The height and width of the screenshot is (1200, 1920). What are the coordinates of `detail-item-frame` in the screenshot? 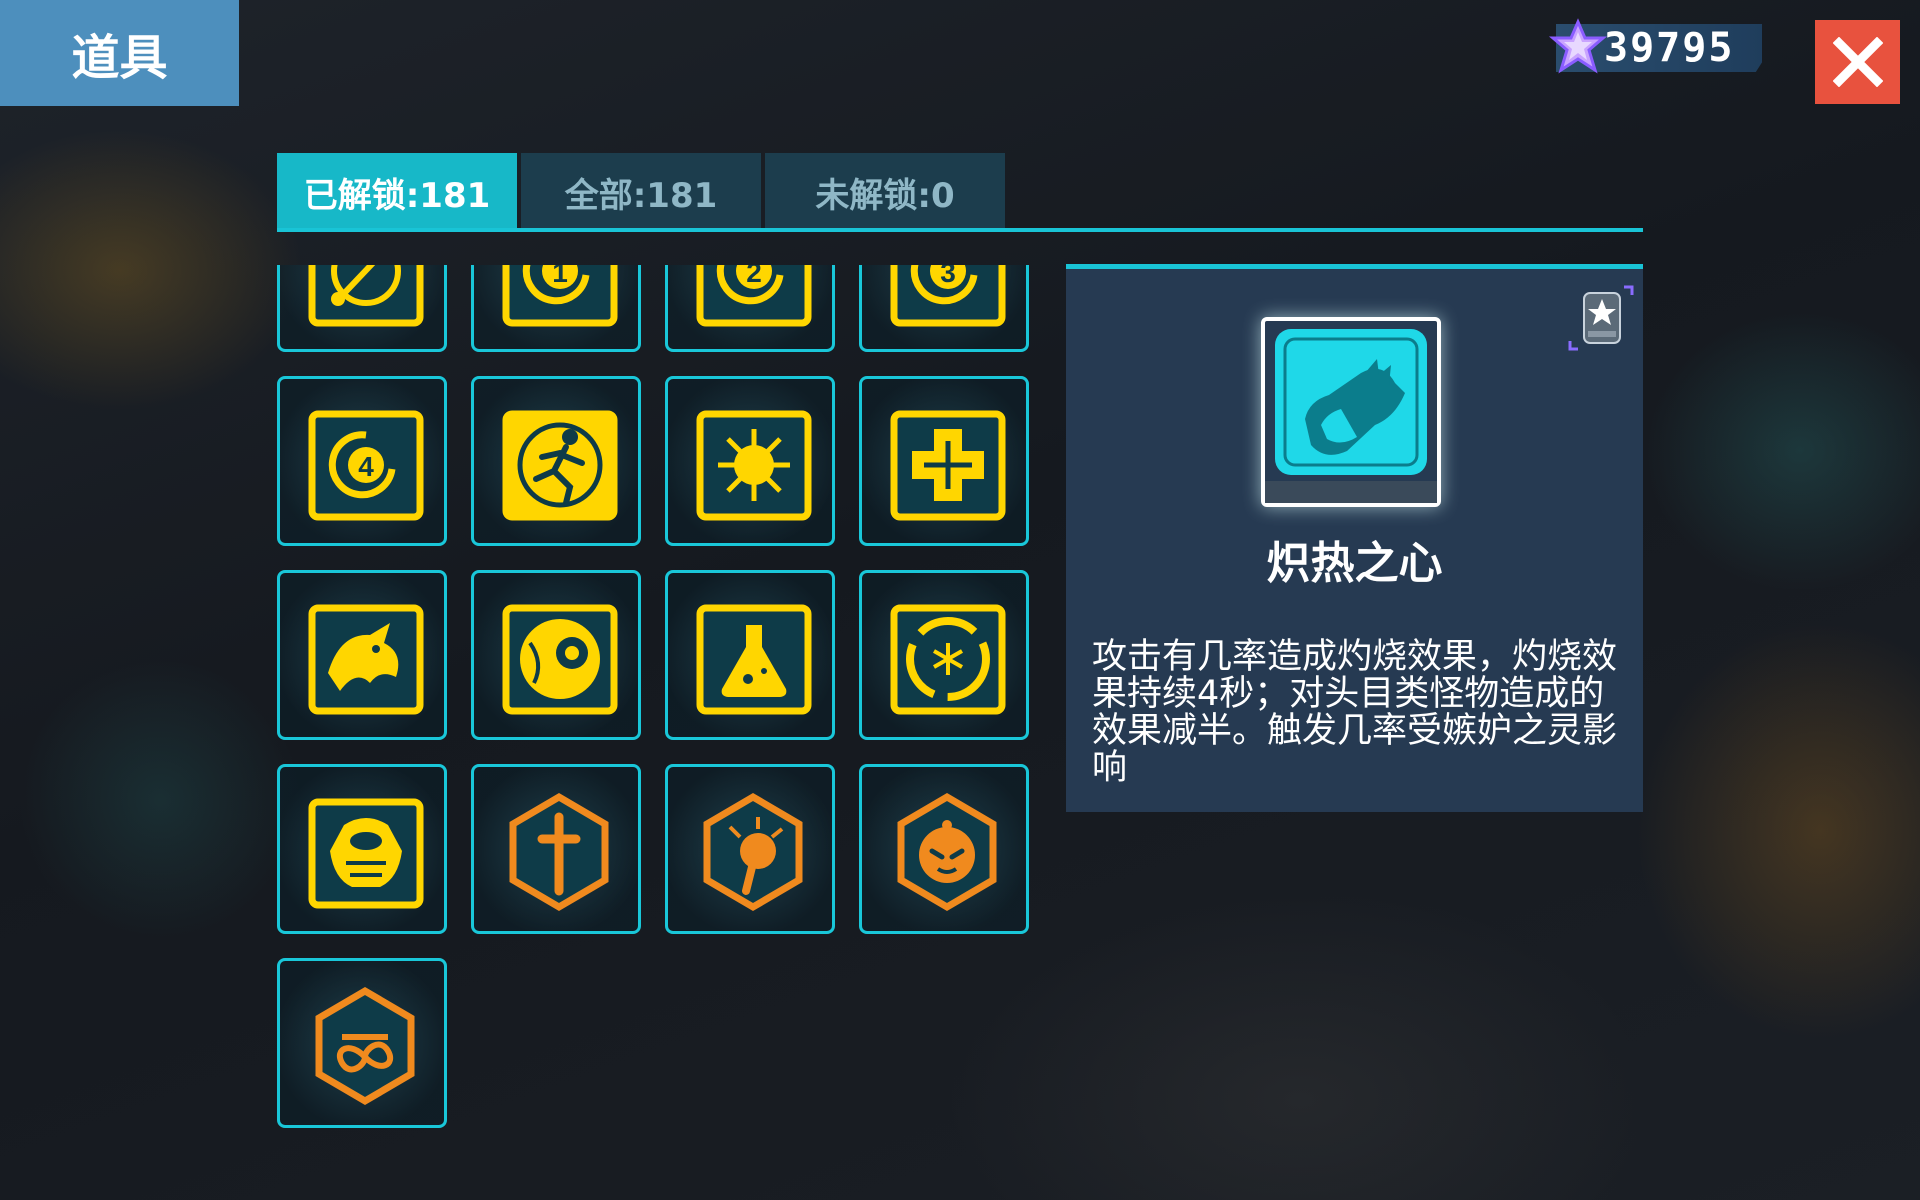 It's located at (1351, 412).